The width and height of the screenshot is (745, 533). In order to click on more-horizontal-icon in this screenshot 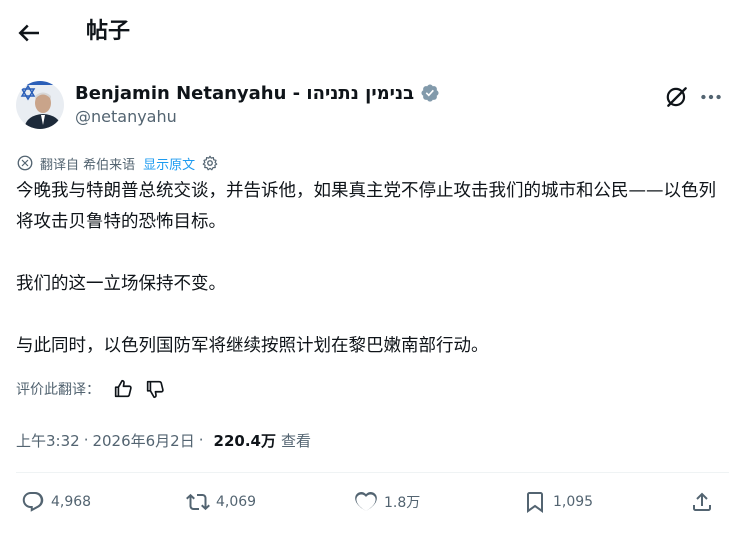, I will do `click(711, 97)`.